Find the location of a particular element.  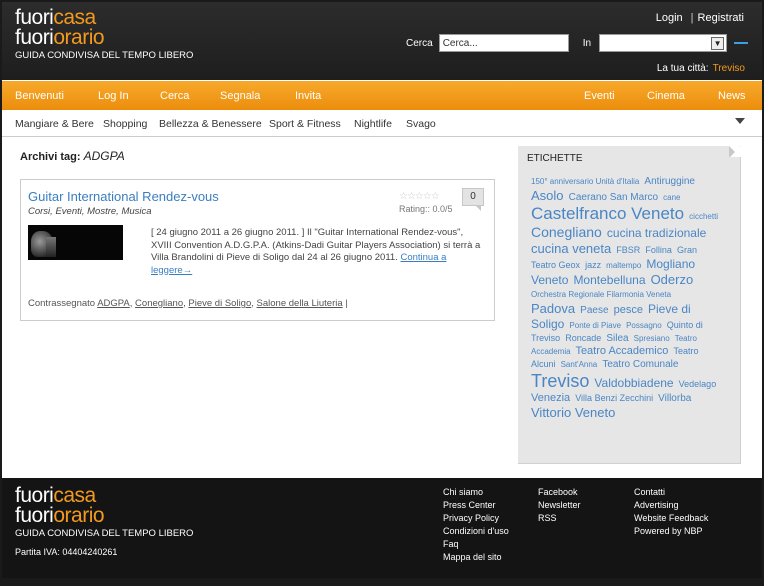

tag-cloud-link: Villorba is located at coordinates (674, 398).